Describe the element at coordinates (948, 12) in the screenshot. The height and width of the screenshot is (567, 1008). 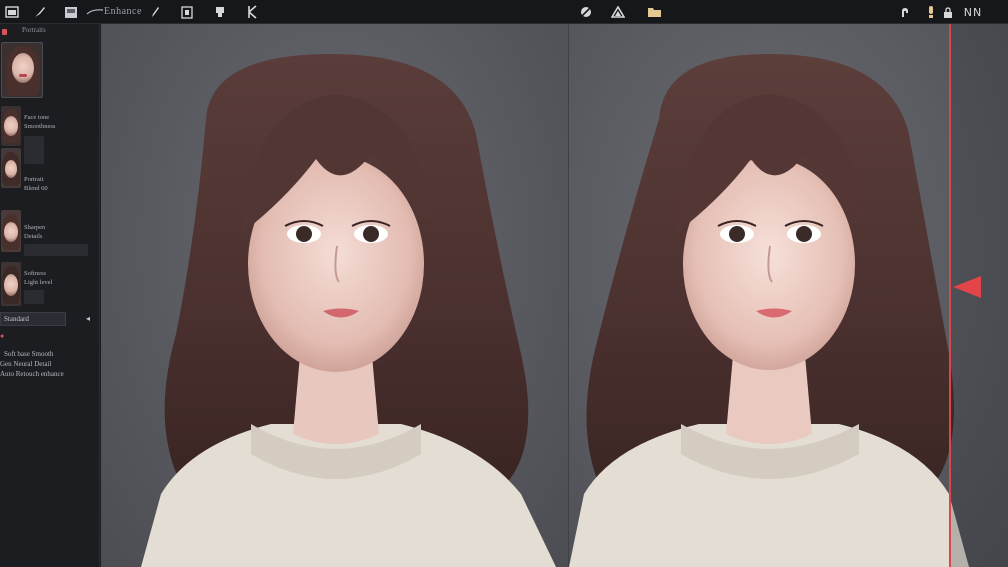
I see `lock-icon` at that location.